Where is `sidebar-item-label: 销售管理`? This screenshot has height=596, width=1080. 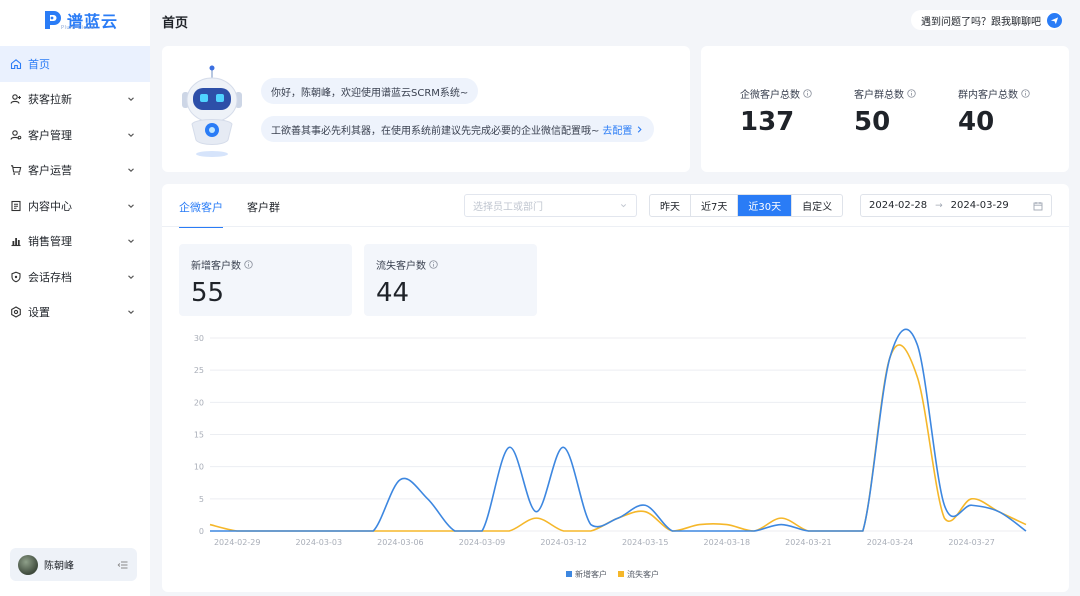 sidebar-item-label: 销售管理 is located at coordinates (50, 242).